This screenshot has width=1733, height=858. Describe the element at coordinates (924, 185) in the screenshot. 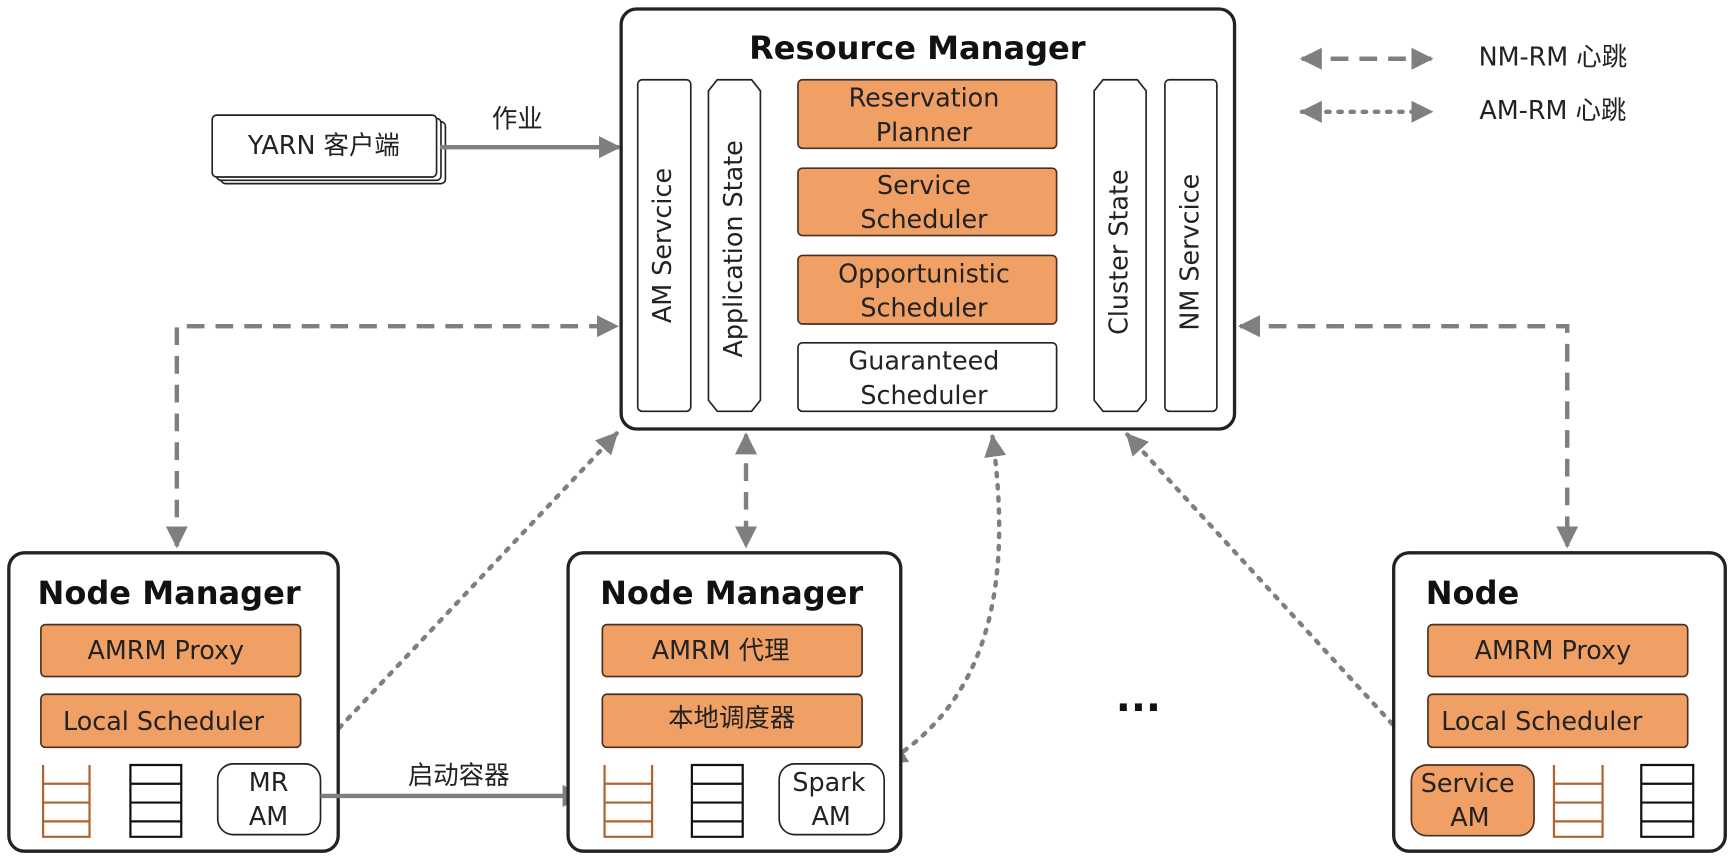

I see `service-scheduler-line1: Service` at that location.